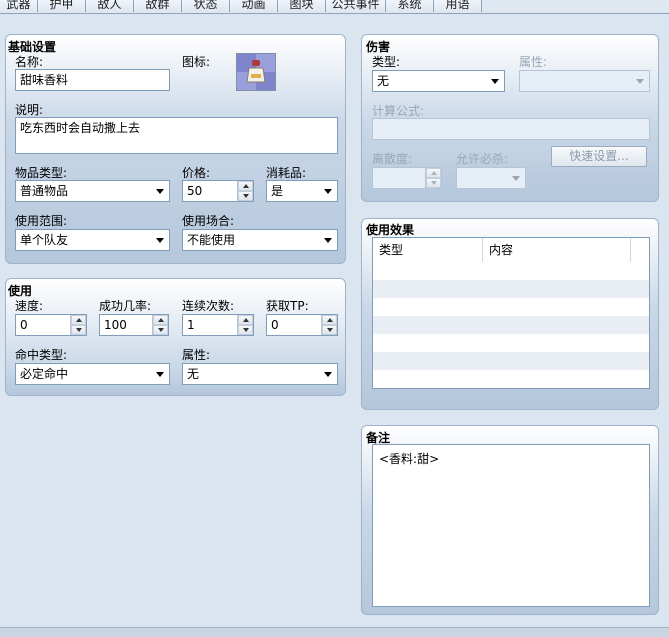  Describe the element at coordinates (193, 374) in the screenshot. I see `usage-attribute-value: 无` at that location.